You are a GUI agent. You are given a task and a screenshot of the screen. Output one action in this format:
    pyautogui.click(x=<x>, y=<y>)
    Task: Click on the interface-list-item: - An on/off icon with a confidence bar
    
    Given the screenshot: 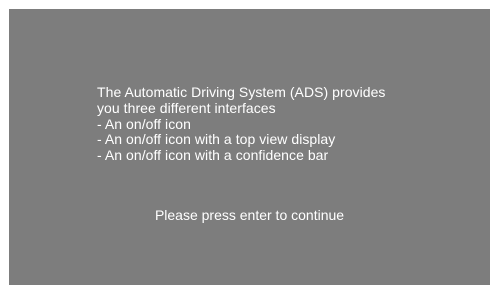 What is the action you would take?
    pyautogui.click(x=213, y=155)
    